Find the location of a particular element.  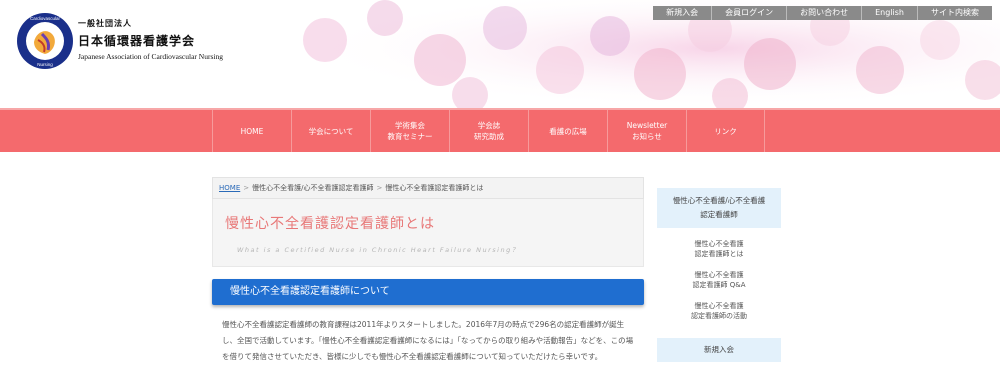

logo-title: 日本循環器看護学会 is located at coordinates (137, 41).